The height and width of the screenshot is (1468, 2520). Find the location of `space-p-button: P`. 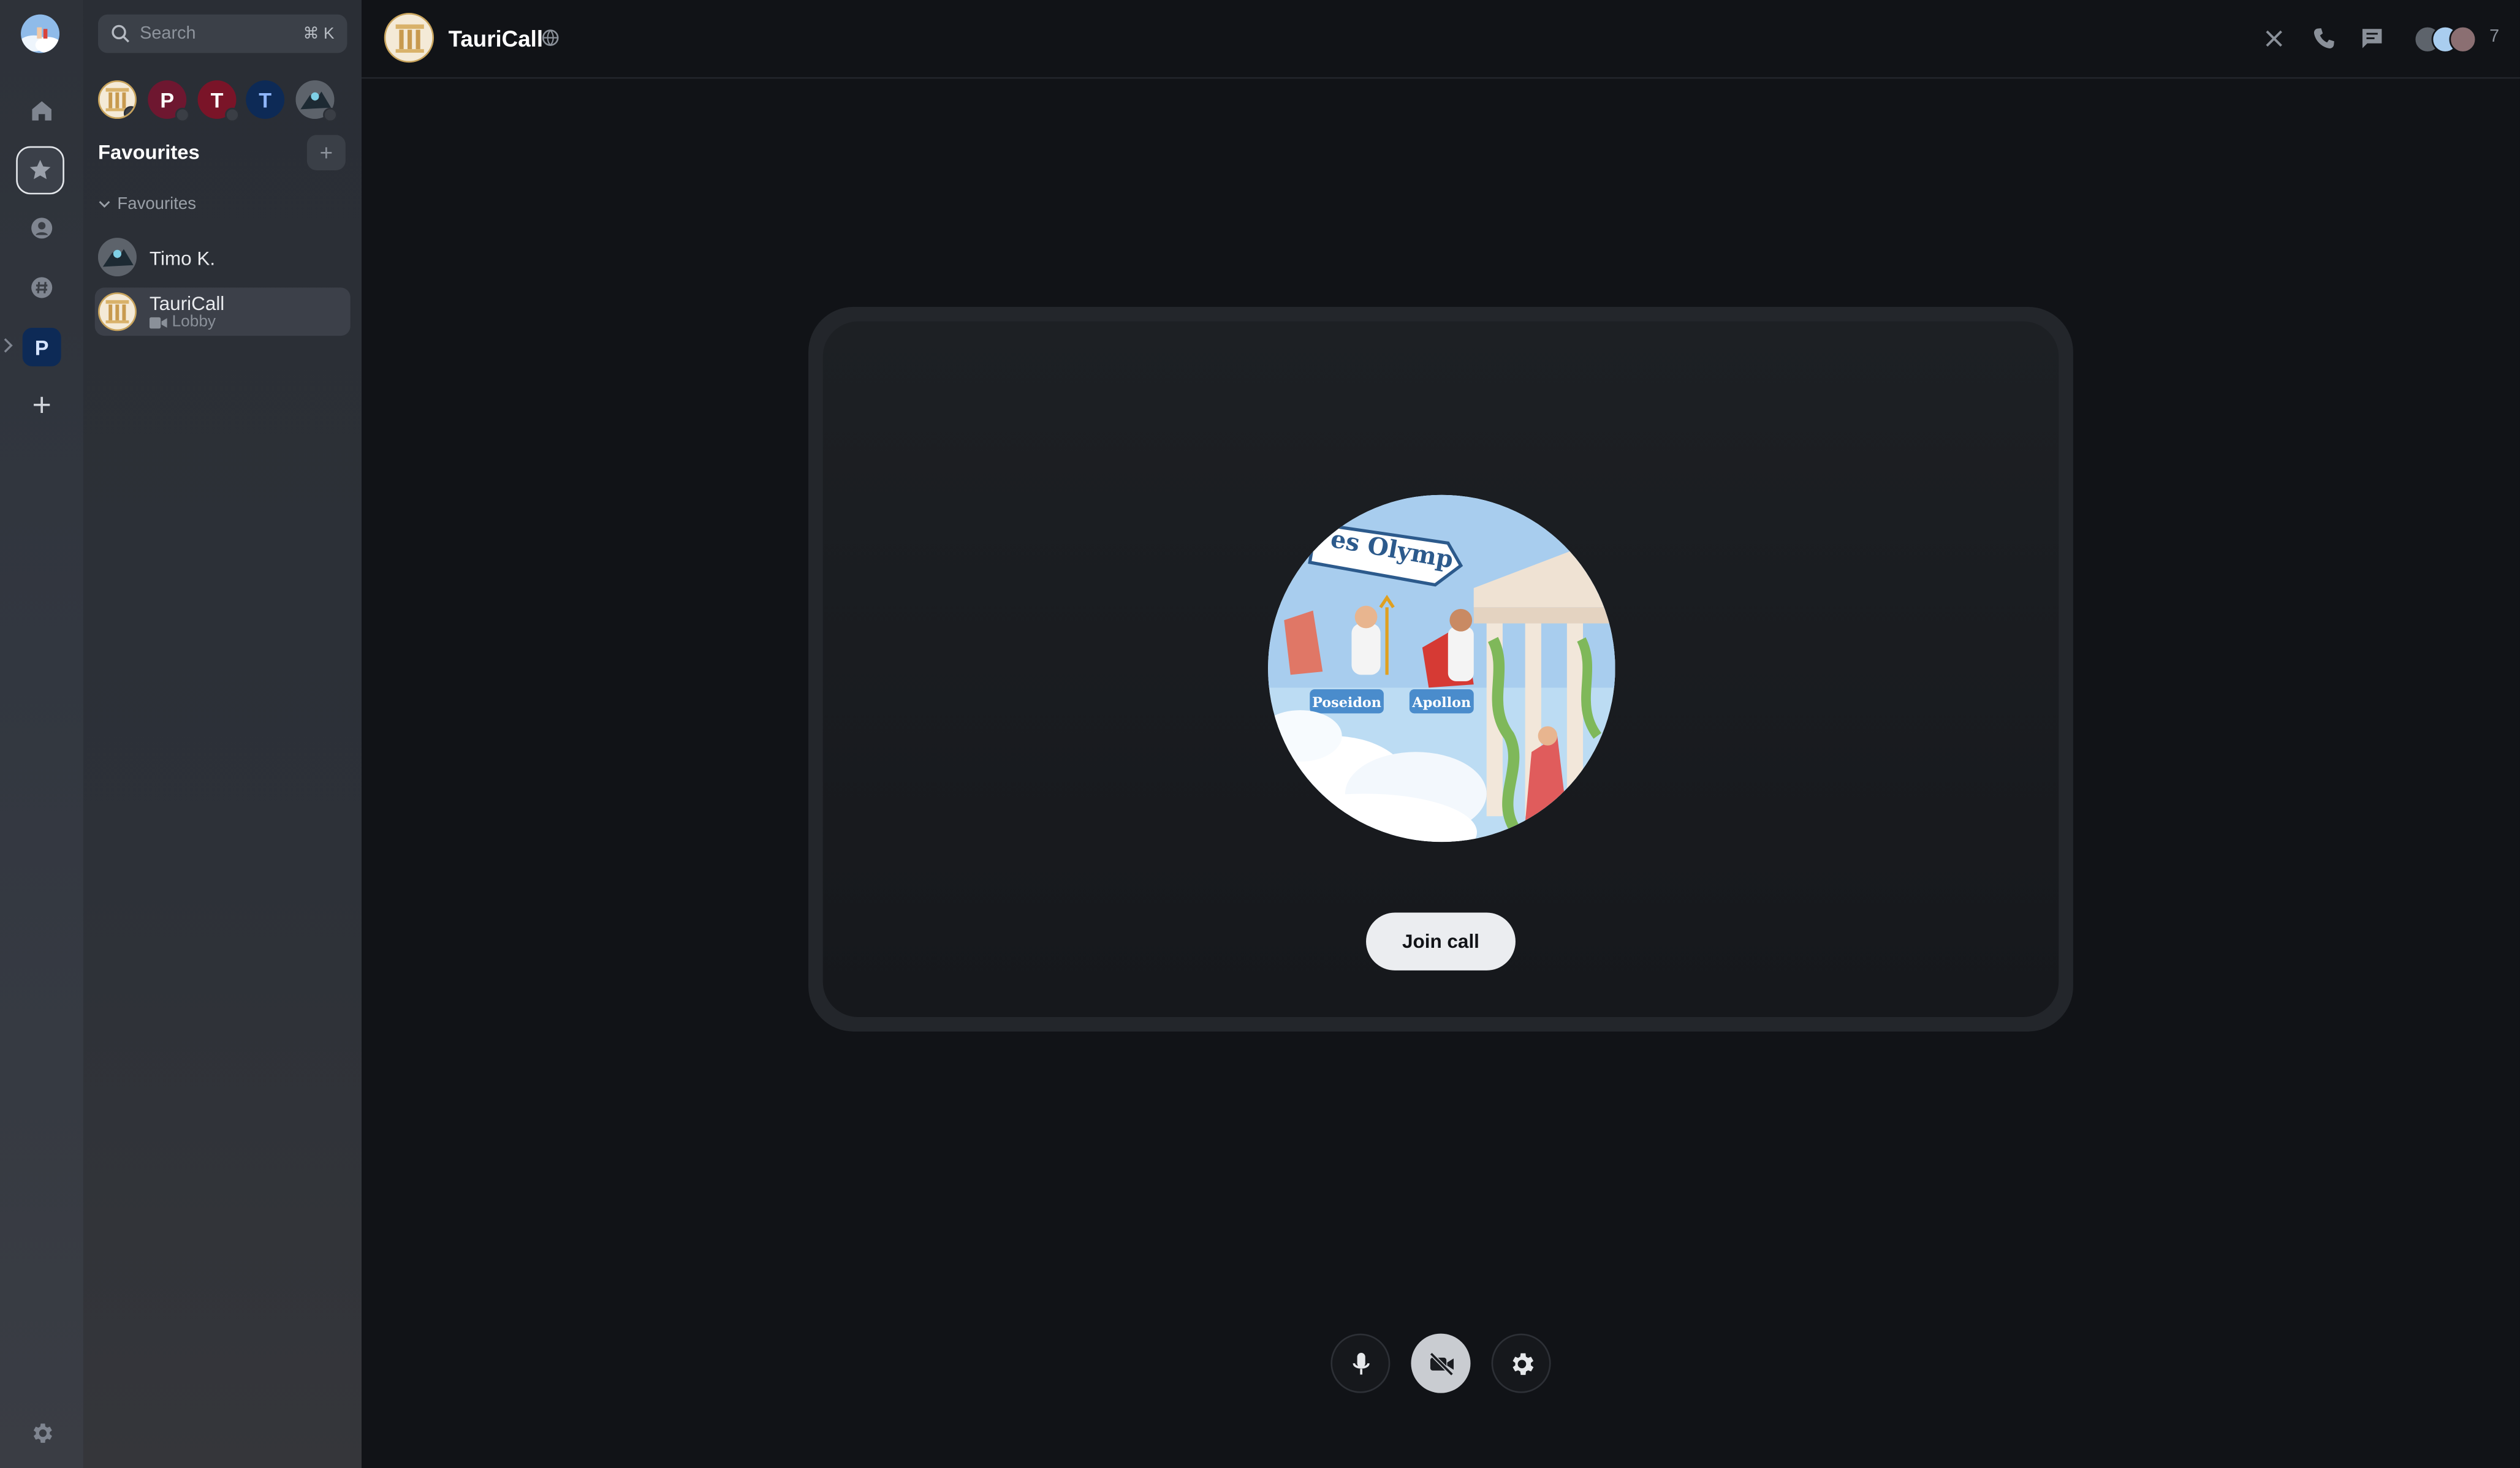

space-p-button: P is located at coordinates (42, 346).